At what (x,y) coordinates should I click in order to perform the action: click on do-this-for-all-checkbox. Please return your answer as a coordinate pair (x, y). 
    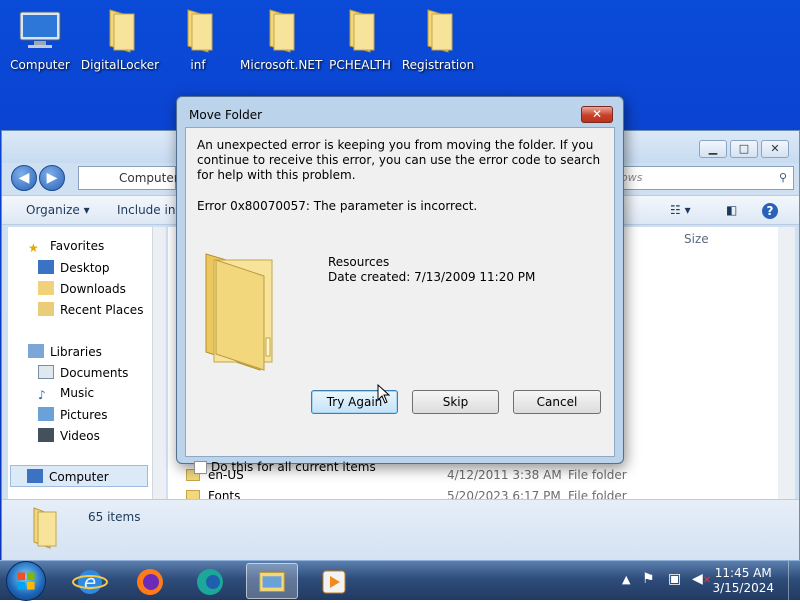
    Looking at the image, I should click on (200, 467).